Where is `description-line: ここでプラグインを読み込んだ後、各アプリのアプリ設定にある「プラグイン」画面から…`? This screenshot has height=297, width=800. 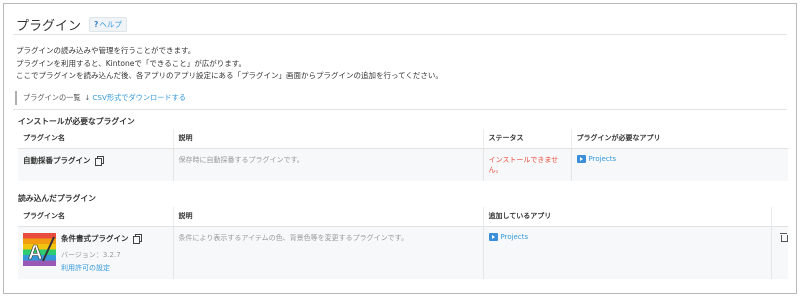 description-line: ここでプラグインを読み込んだ後、各アプリのアプリ設定にある「プラグイン」画面から… is located at coordinates (229, 75).